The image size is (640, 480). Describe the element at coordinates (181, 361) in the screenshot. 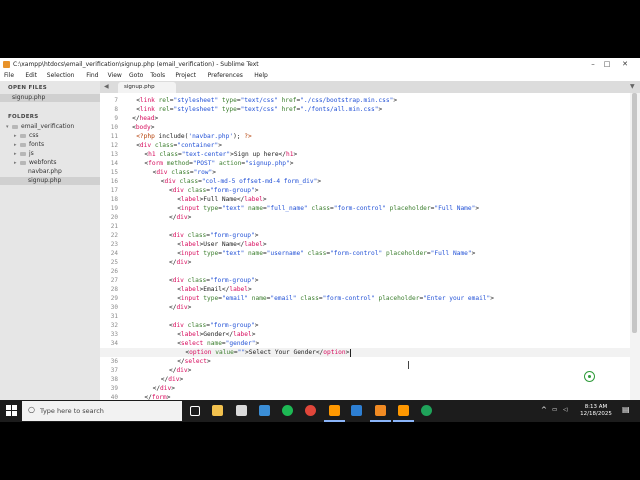

I see `code-token: </` at that location.